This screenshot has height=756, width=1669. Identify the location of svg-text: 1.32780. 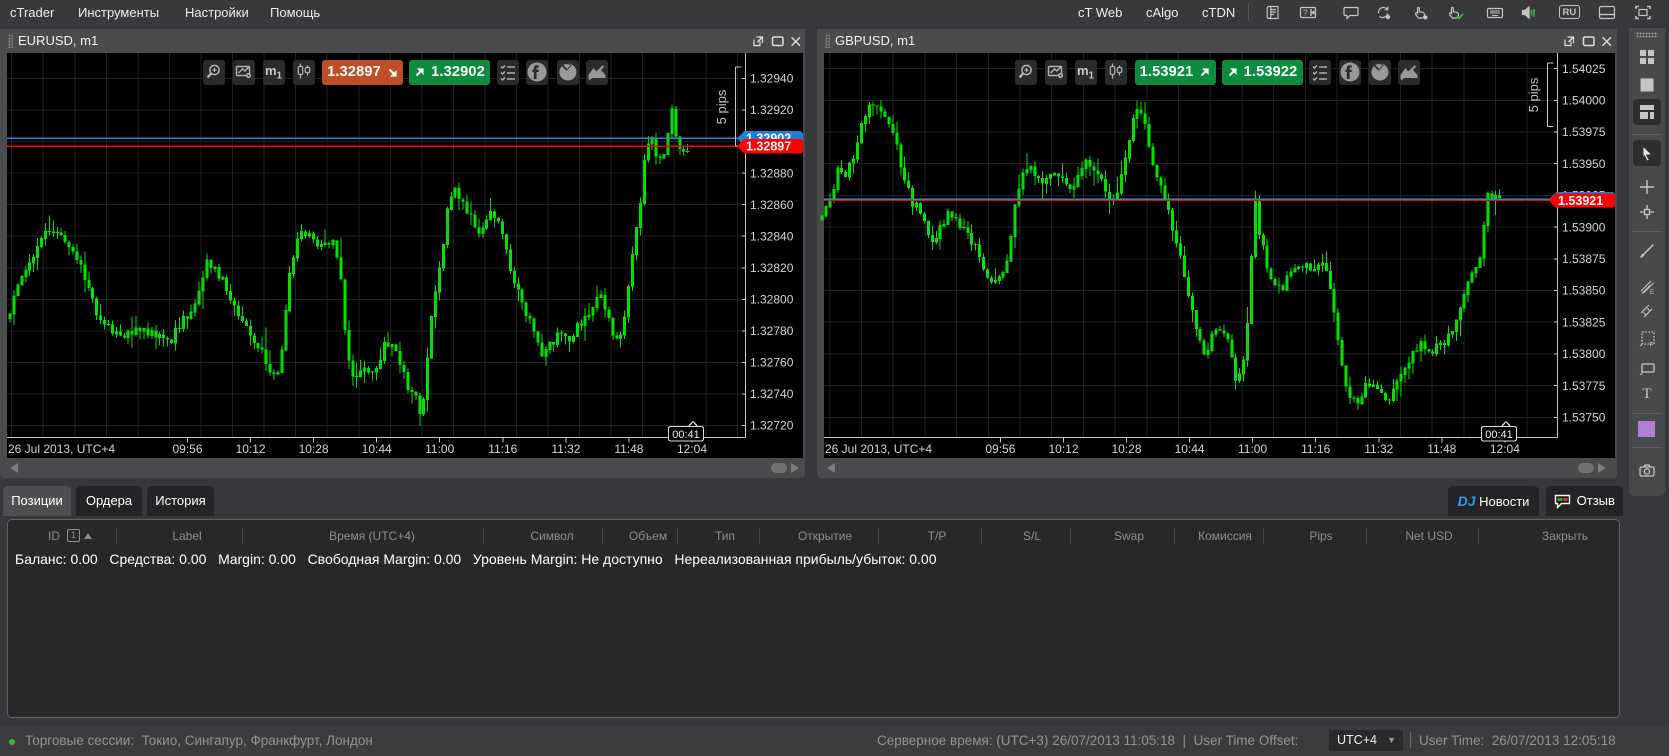
(772, 331).